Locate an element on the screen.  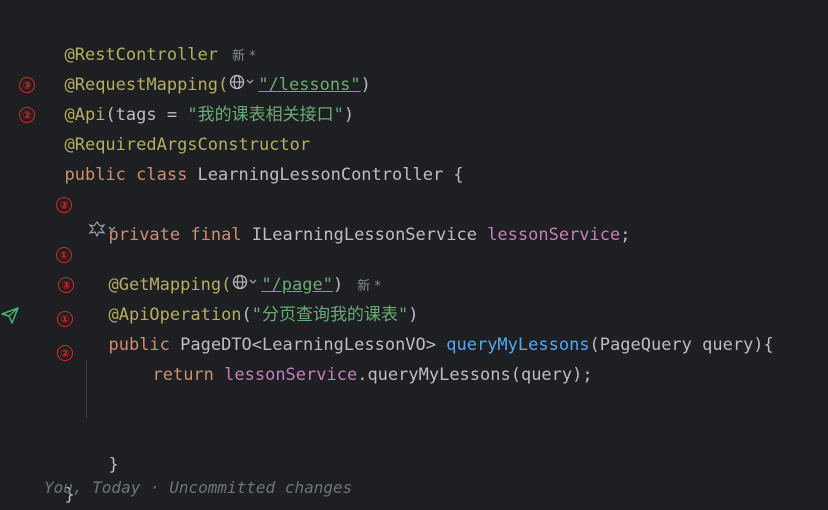
endpoint-send-icon is located at coordinates (10, 317).